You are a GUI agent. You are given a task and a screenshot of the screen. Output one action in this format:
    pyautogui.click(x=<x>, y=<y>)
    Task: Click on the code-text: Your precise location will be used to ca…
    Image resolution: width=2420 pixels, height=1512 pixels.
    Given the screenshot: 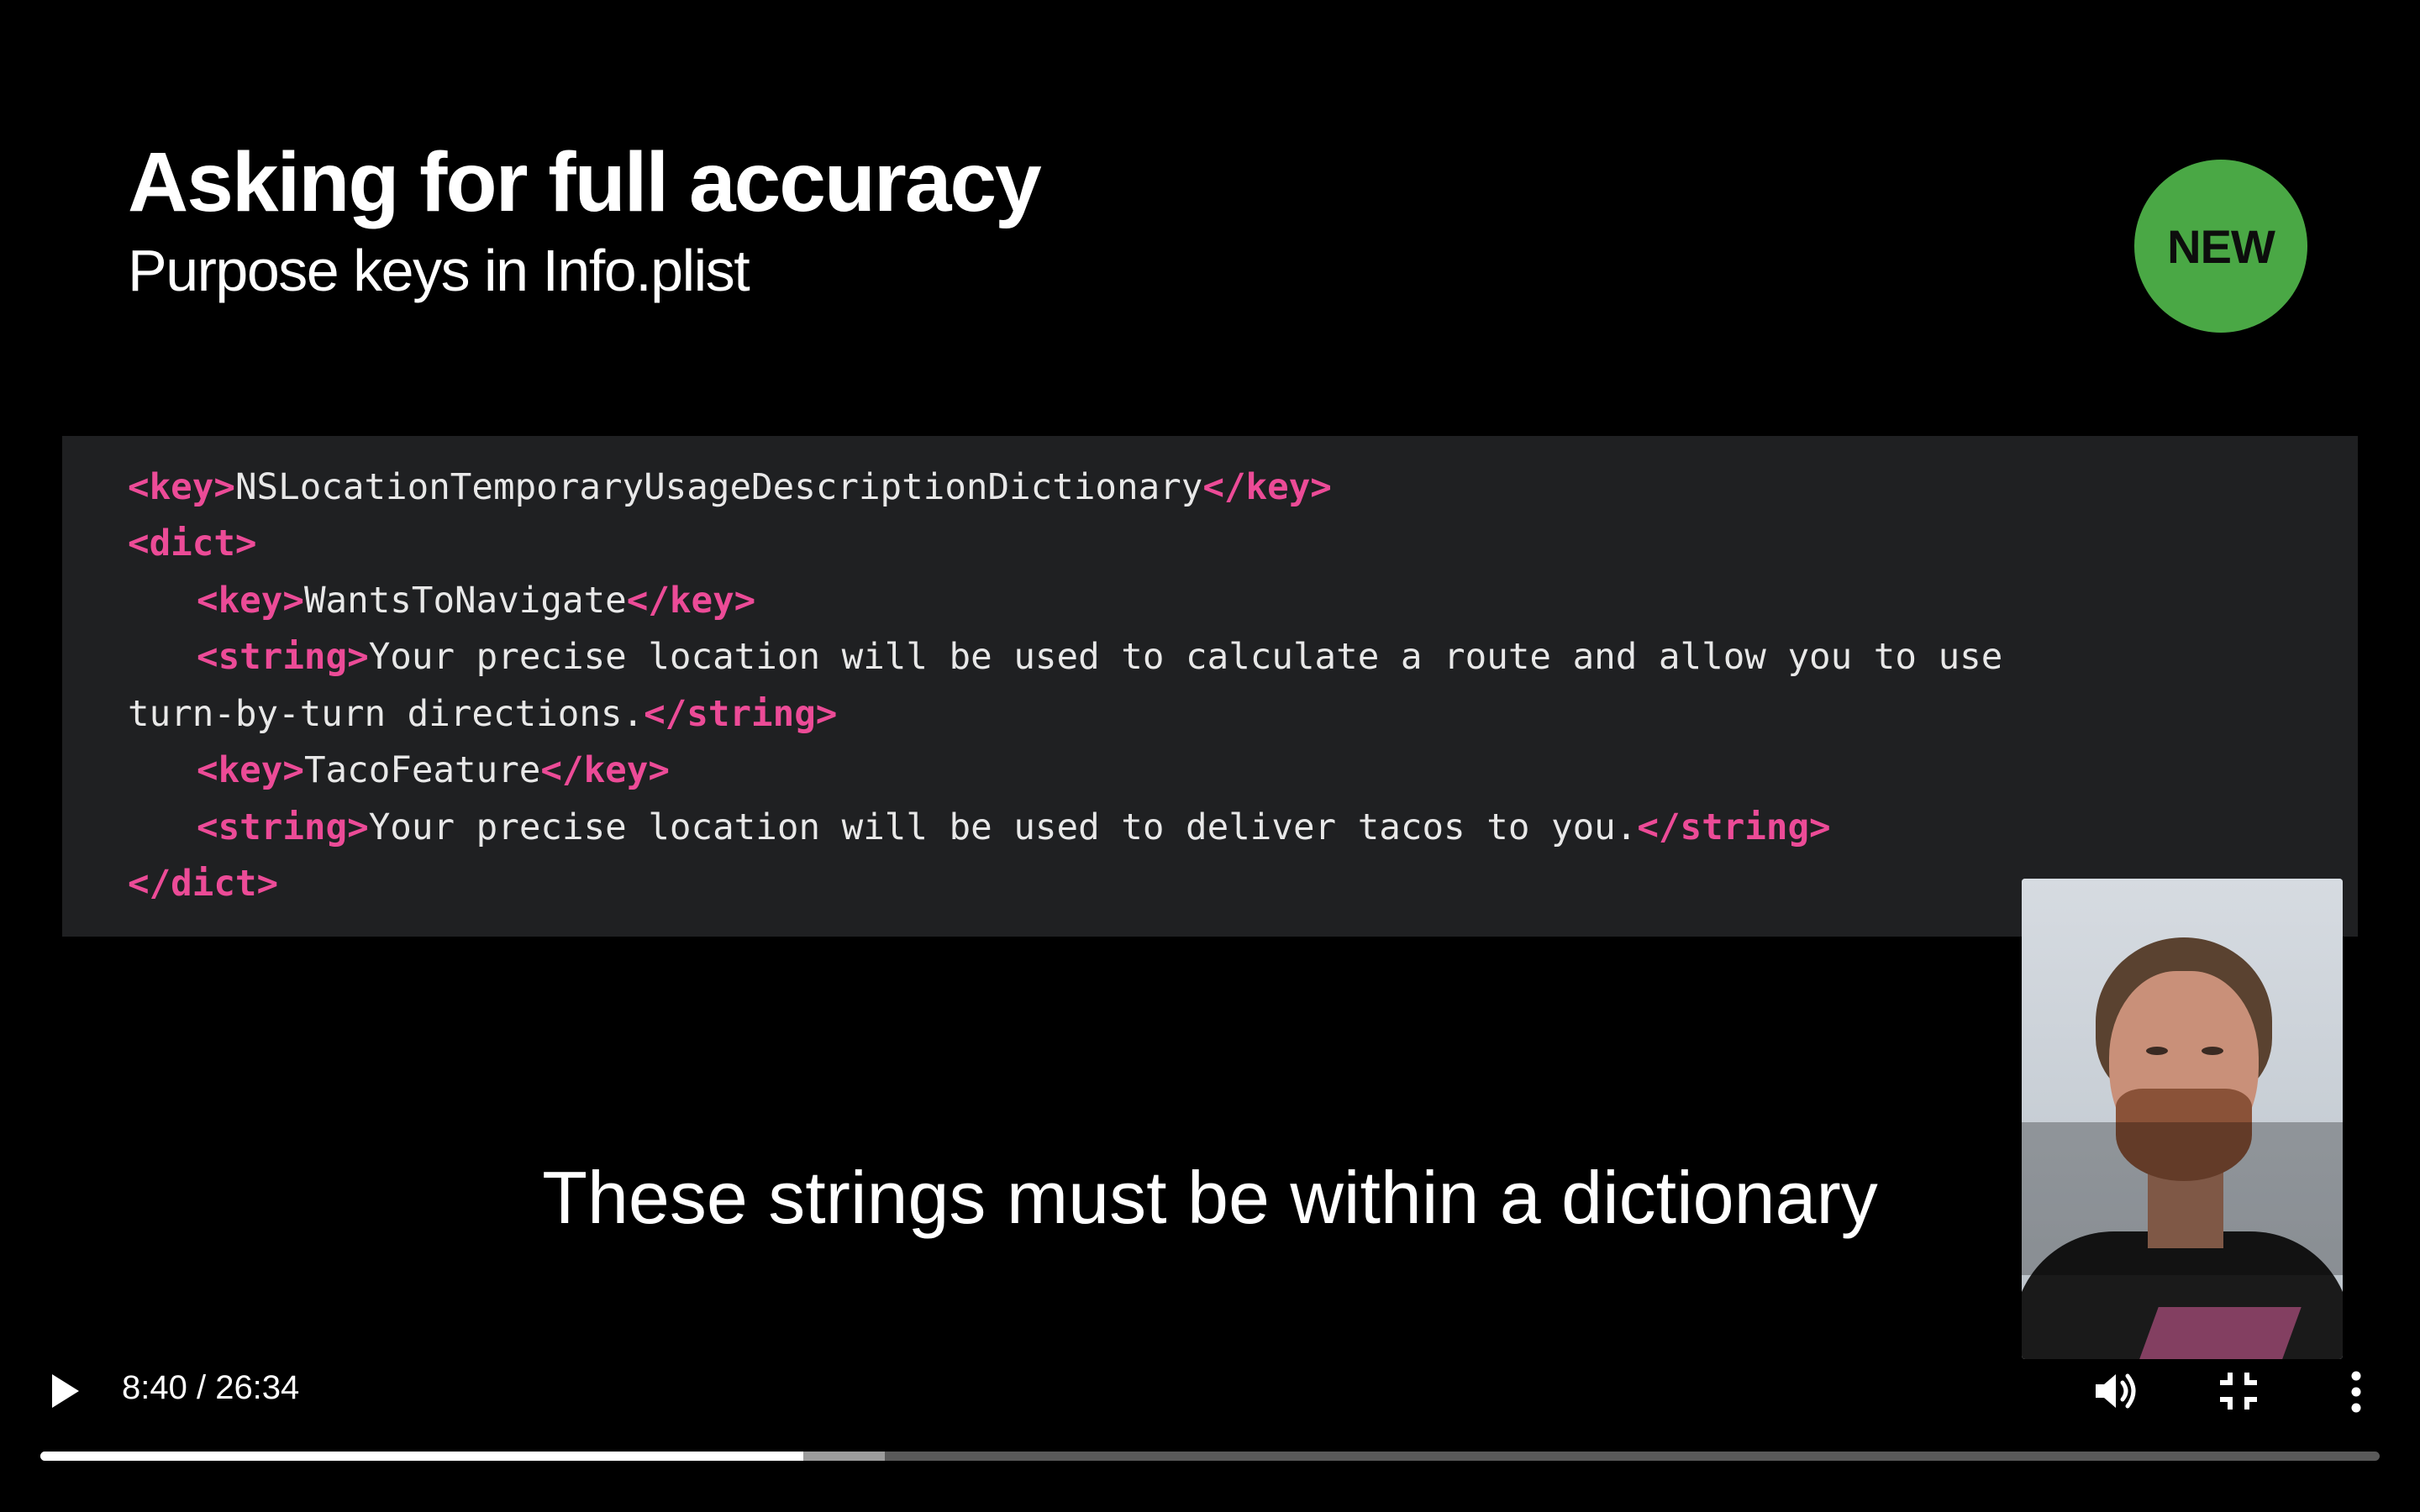 What is the action you would take?
    pyautogui.click(x=1185, y=657)
    